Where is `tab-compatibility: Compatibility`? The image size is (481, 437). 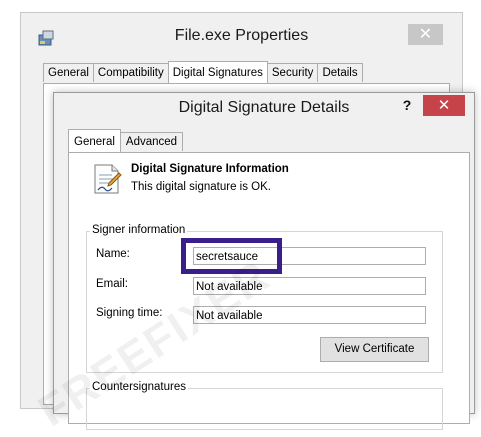 tab-compatibility: Compatibility is located at coordinates (130, 72).